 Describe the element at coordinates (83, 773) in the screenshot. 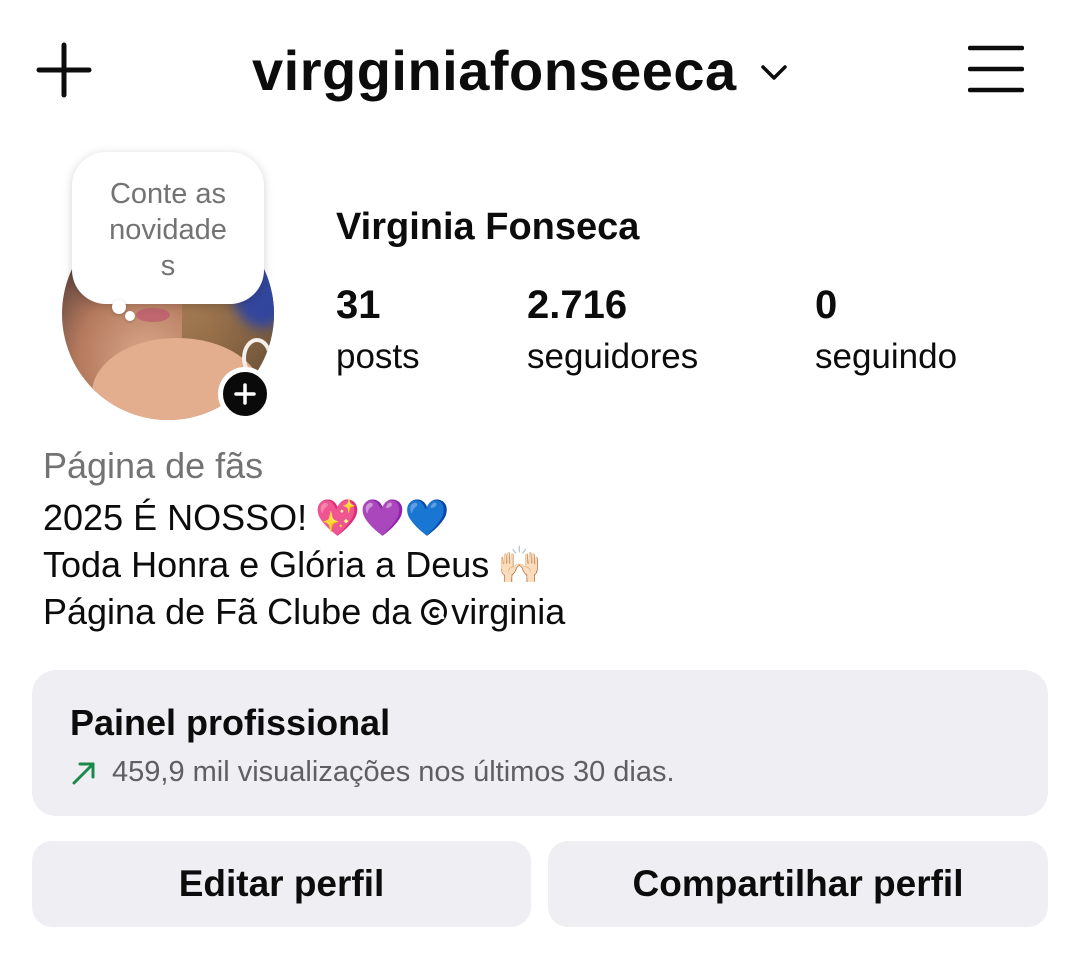

I see `trend-up-arrow-icon` at that location.